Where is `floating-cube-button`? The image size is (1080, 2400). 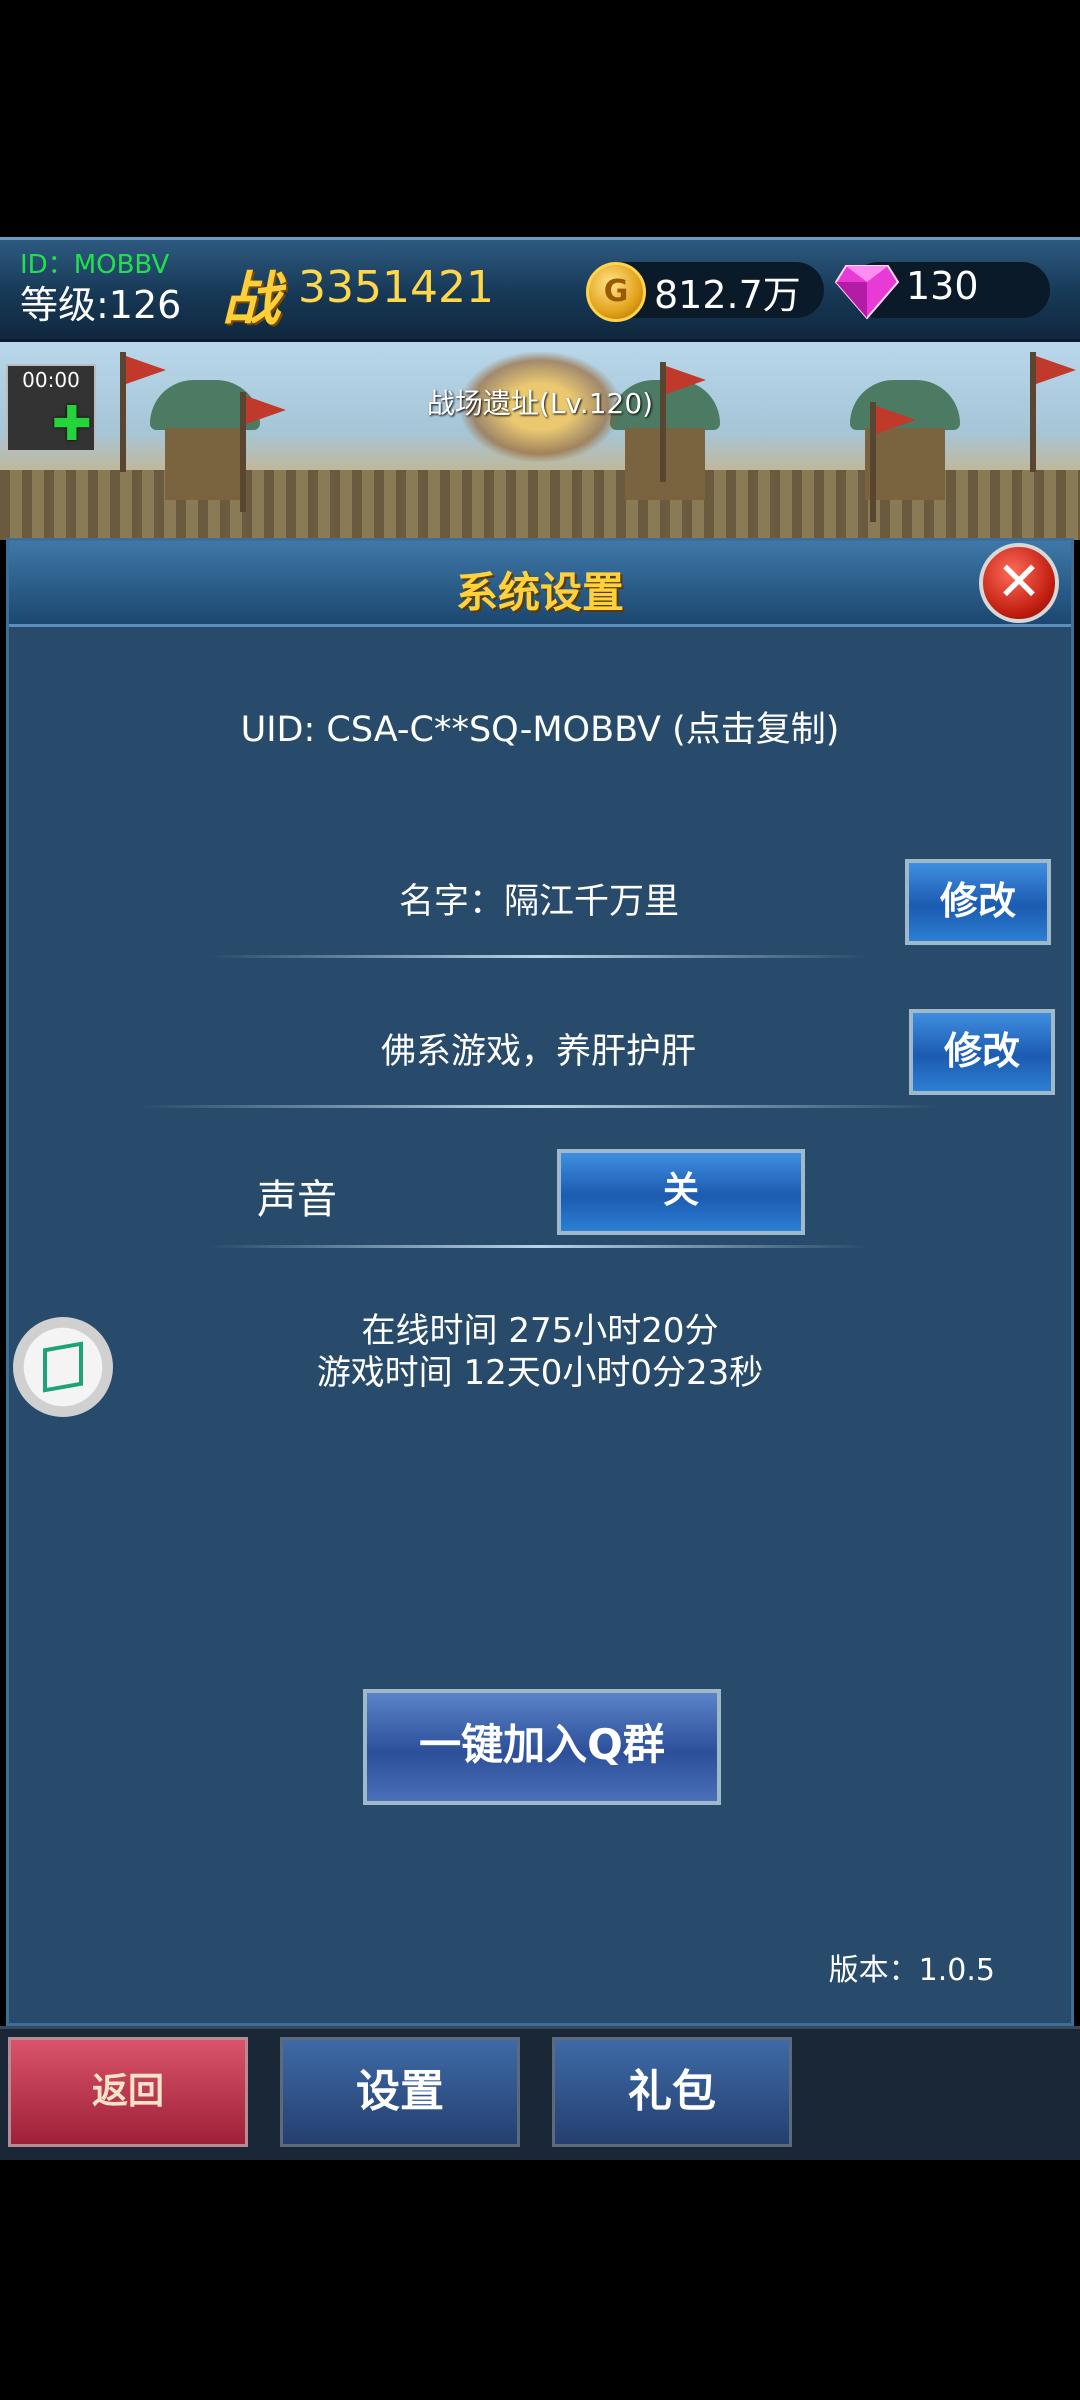
floating-cube-button is located at coordinates (63, 1367).